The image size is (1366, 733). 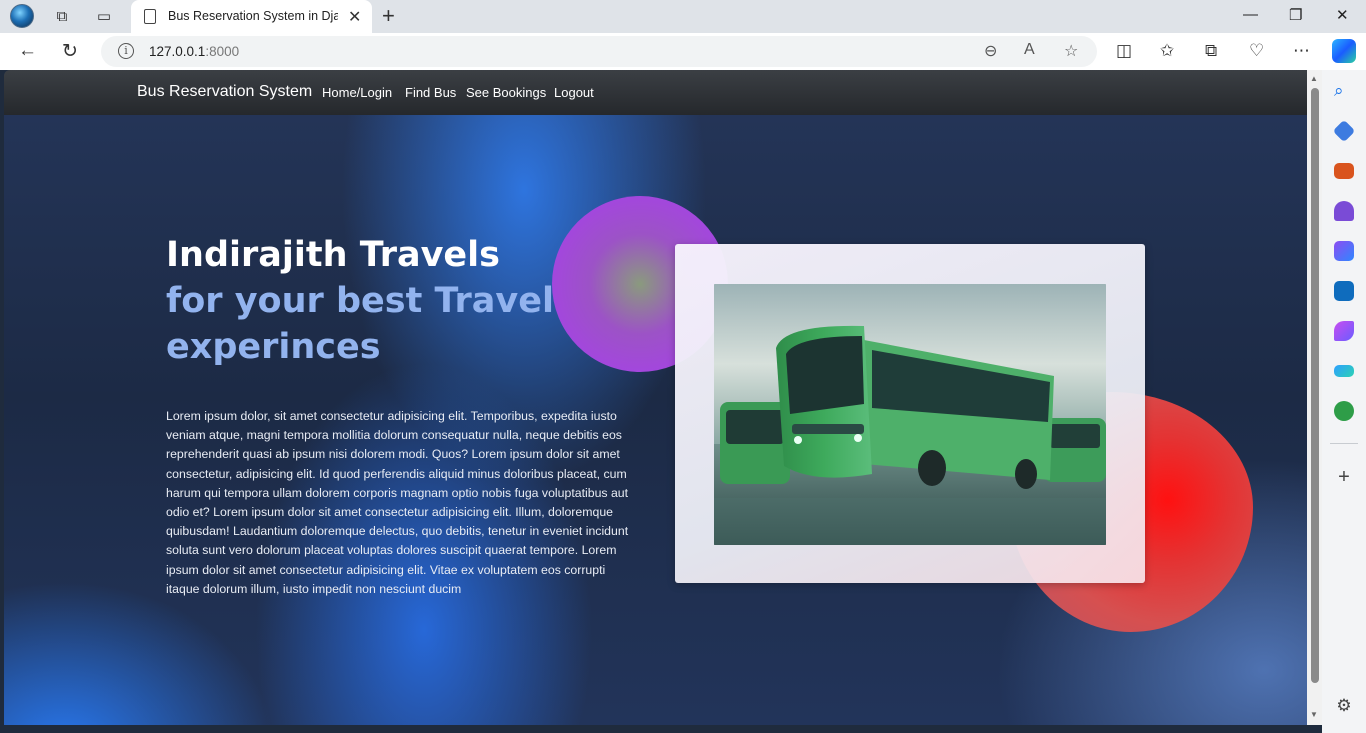 What do you see at coordinates (1344, 477) in the screenshot?
I see `add-icon: +` at bounding box center [1344, 477].